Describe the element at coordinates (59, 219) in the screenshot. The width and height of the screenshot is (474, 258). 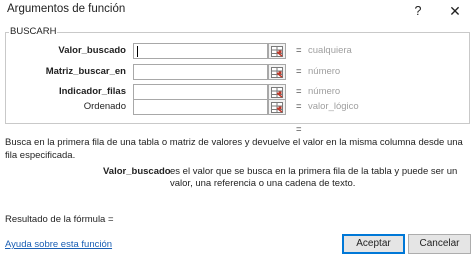
I see `formula-result-label: Resultado de la fórmula =` at that location.